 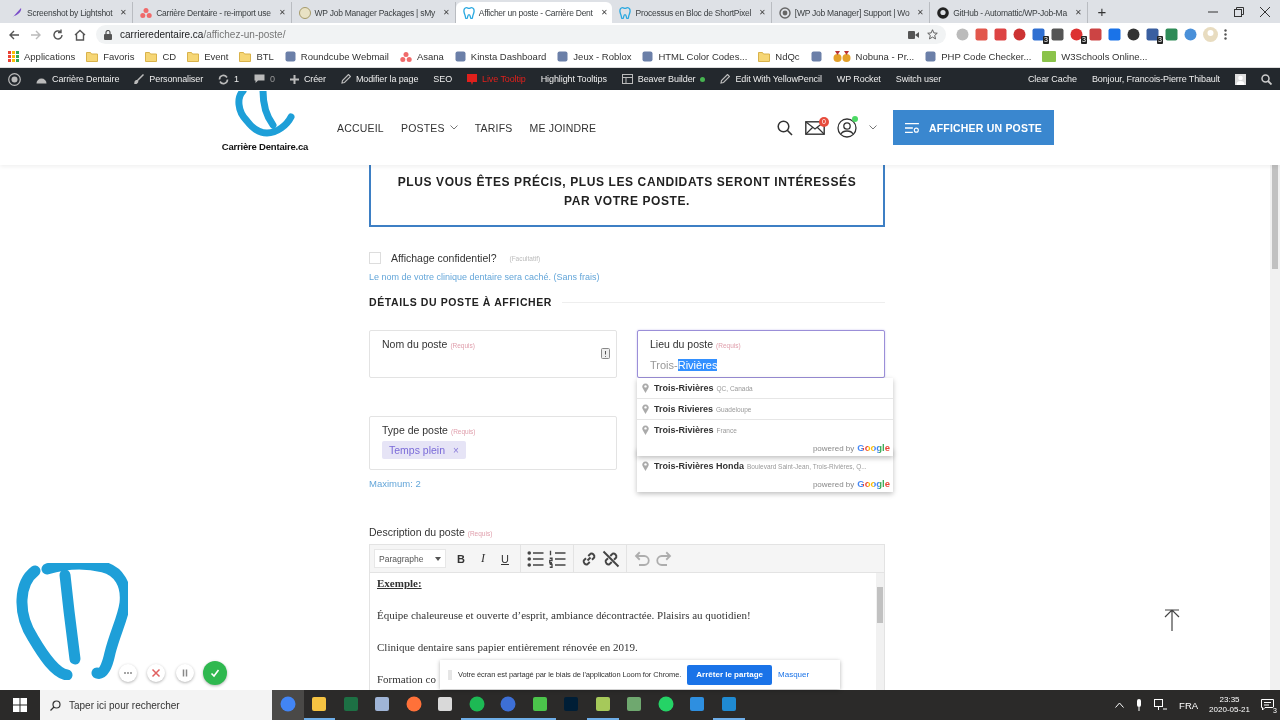 What do you see at coordinates (918, 79) in the screenshot?
I see `admin-bar-item: Switch user` at bounding box center [918, 79].